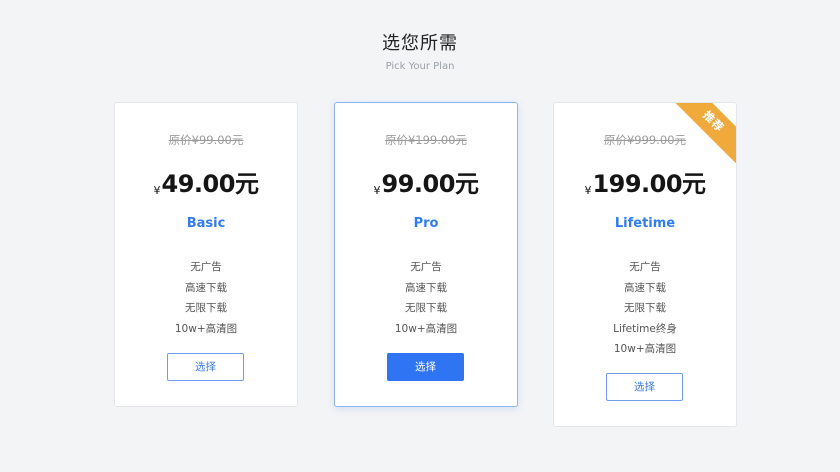 This screenshot has height=472, width=840. I want to click on plan-price: ¥49.00元, so click(206, 187).